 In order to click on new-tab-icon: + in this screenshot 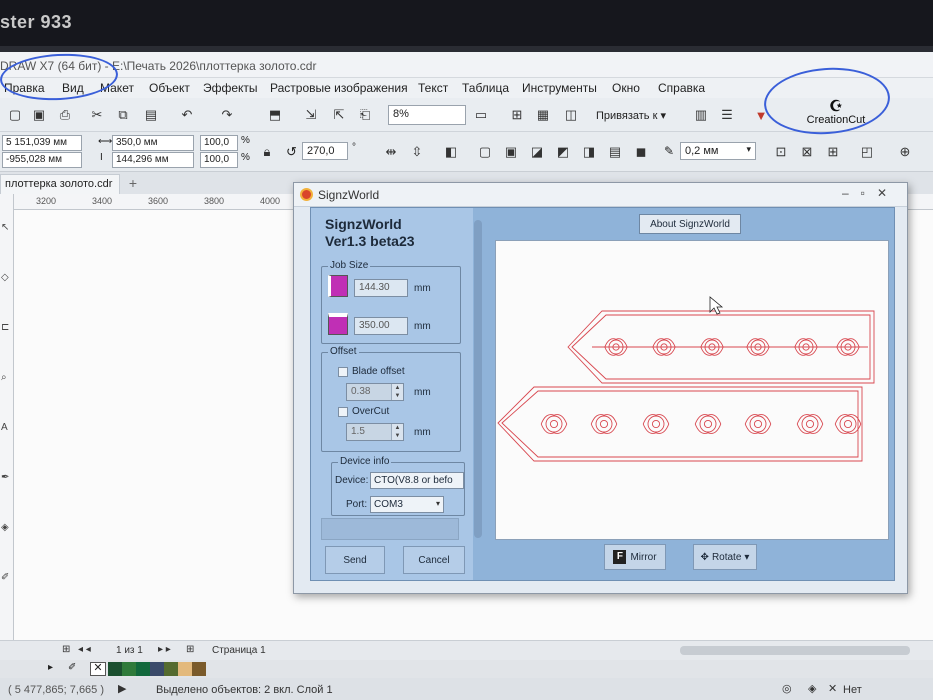, I will do `click(133, 184)`.